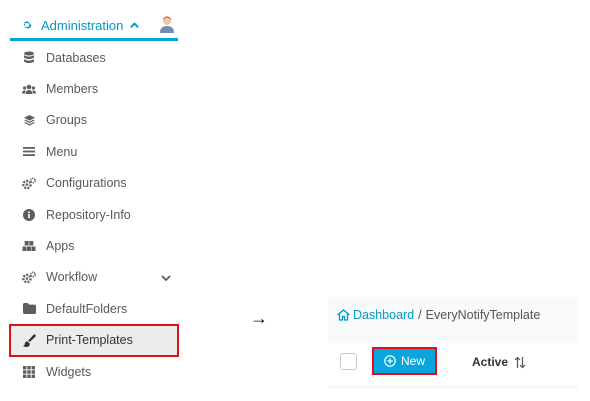 Image resolution: width=590 pixels, height=401 pixels. What do you see at coordinates (72, 277) in the screenshot?
I see `sidebar-item-label: Workflow` at bounding box center [72, 277].